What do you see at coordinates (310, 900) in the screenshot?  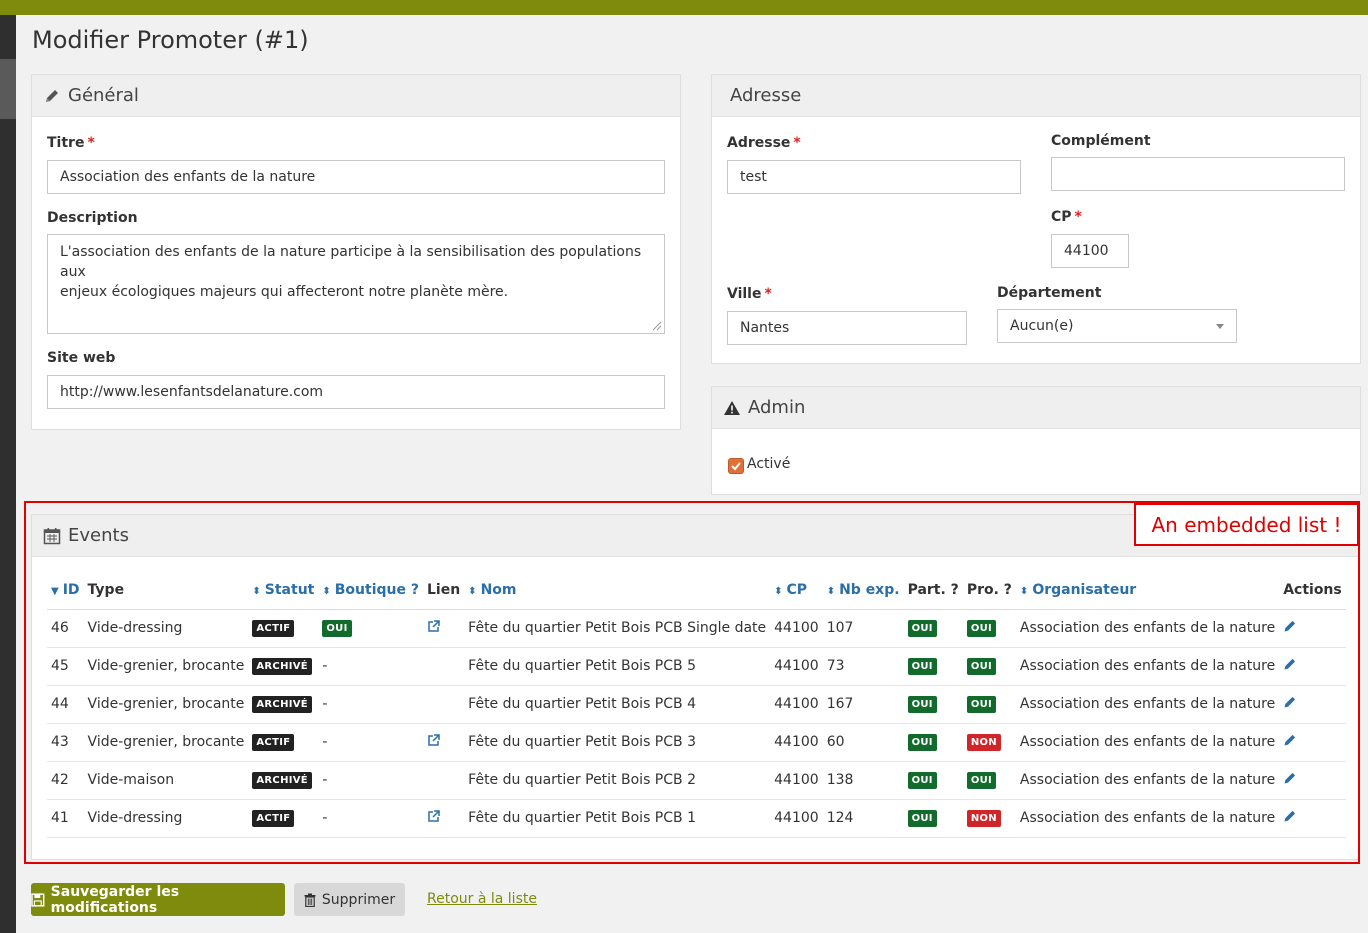 I see `trash-icon` at bounding box center [310, 900].